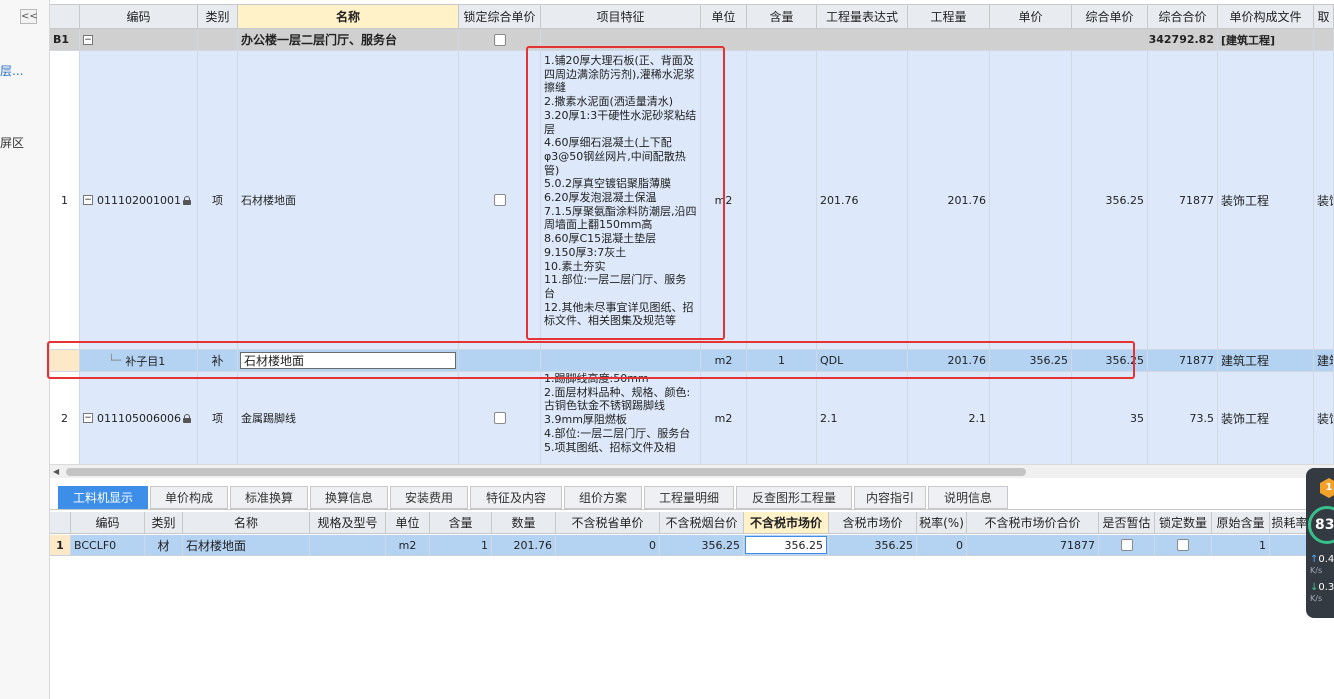  Describe the element at coordinates (348, 523) in the screenshot. I see `header-spec: 规格及型号` at that location.